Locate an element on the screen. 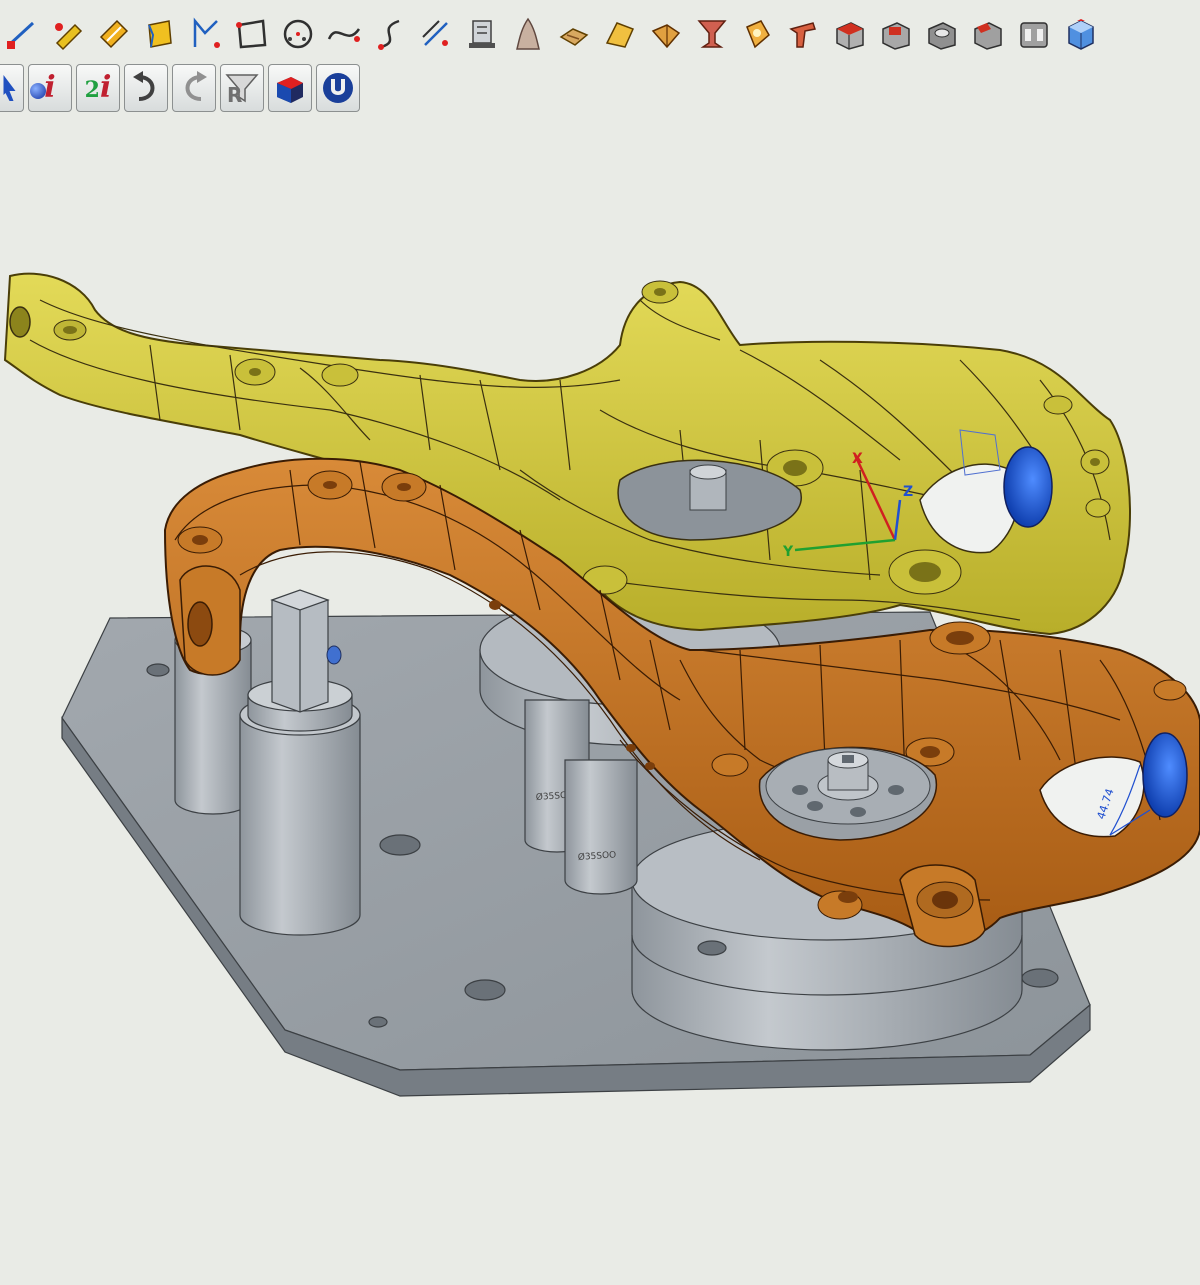 The height and width of the screenshot is (1285, 1200). info-icon: i is located at coordinates (50, 87).